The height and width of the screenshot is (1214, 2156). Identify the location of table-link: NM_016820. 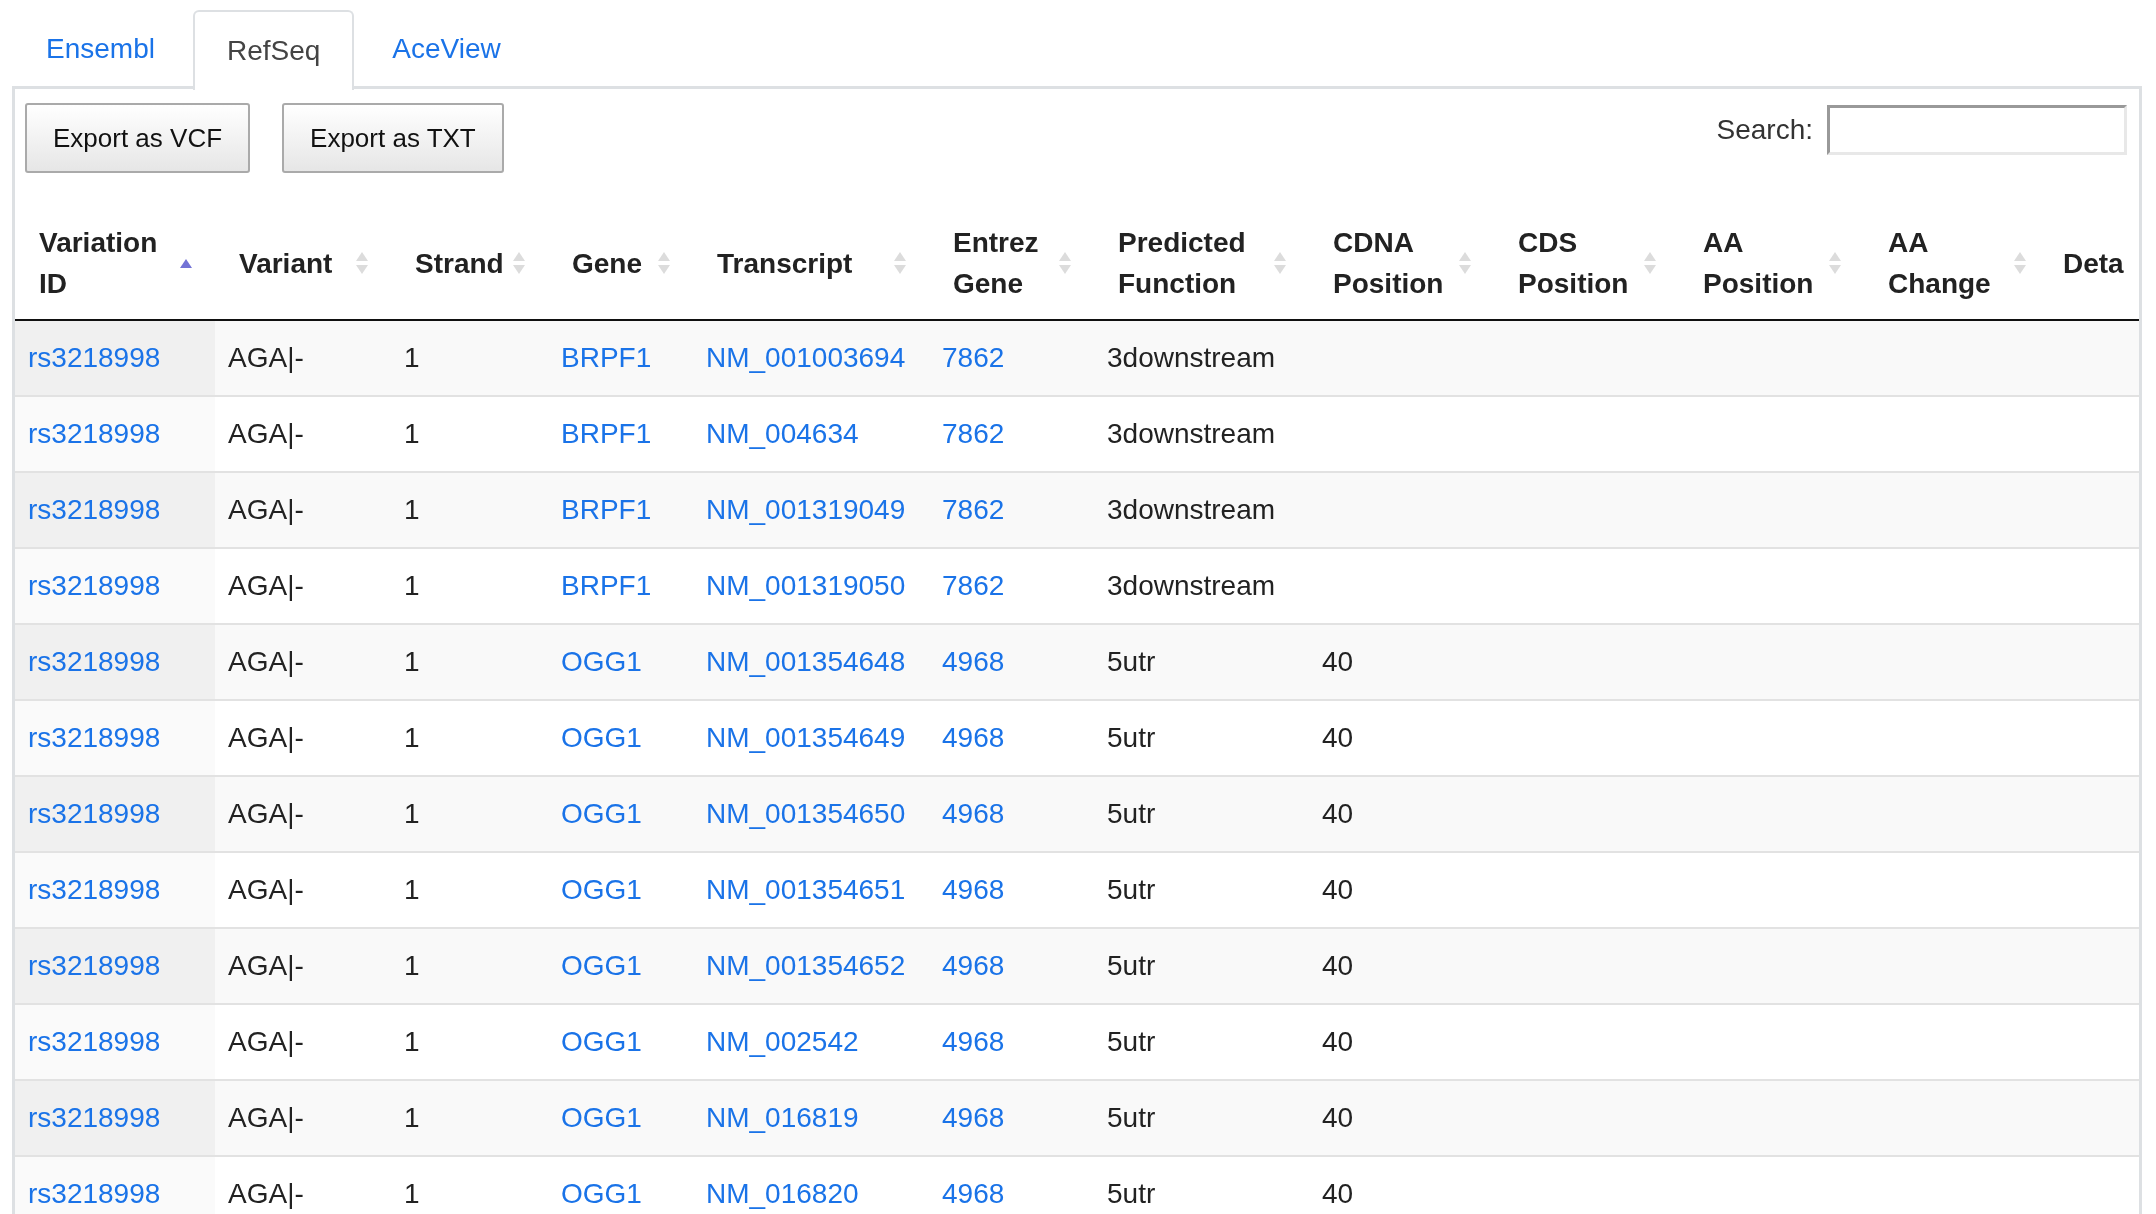
(782, 1193).